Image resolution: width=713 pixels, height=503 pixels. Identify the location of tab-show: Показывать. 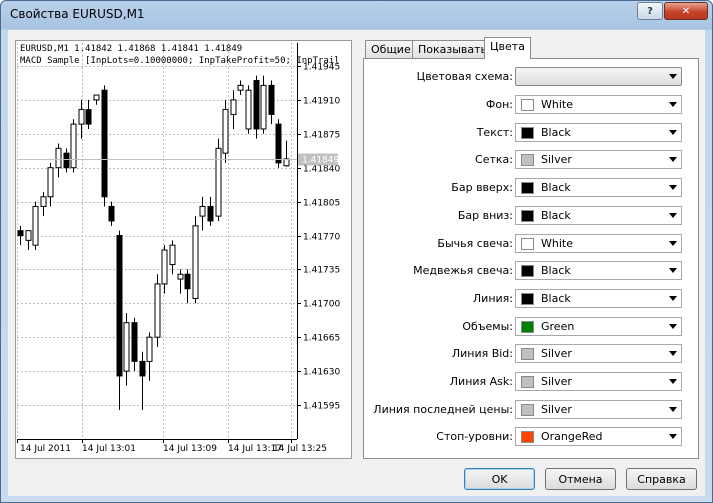
(453, 49).